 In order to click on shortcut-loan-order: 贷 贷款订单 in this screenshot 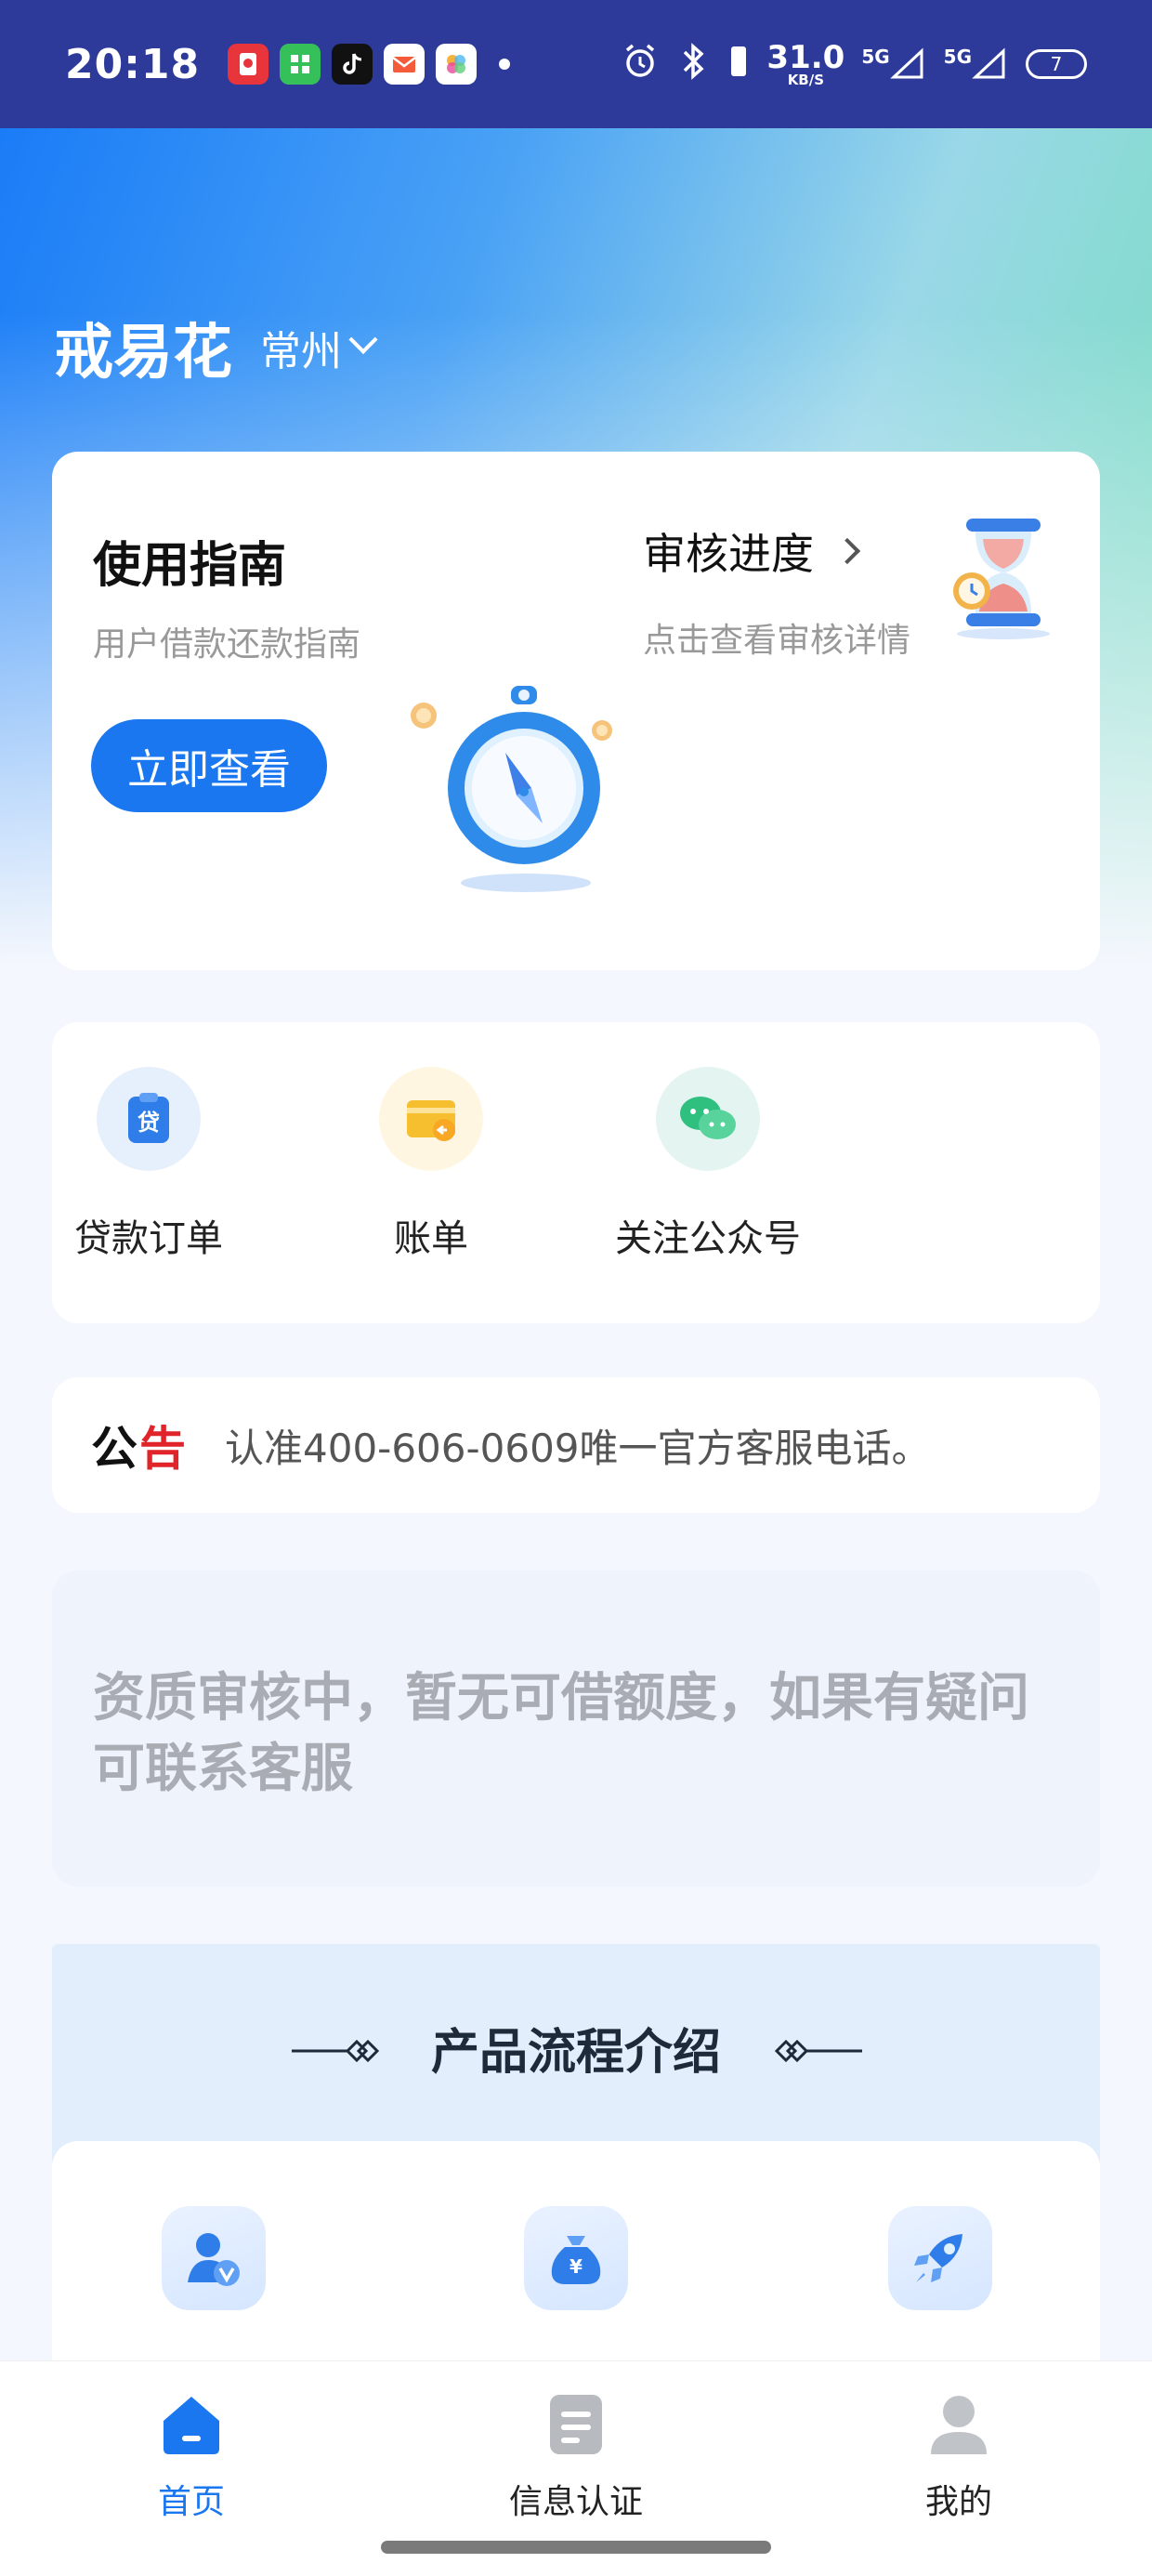, I will do `click(148, 1164)`.